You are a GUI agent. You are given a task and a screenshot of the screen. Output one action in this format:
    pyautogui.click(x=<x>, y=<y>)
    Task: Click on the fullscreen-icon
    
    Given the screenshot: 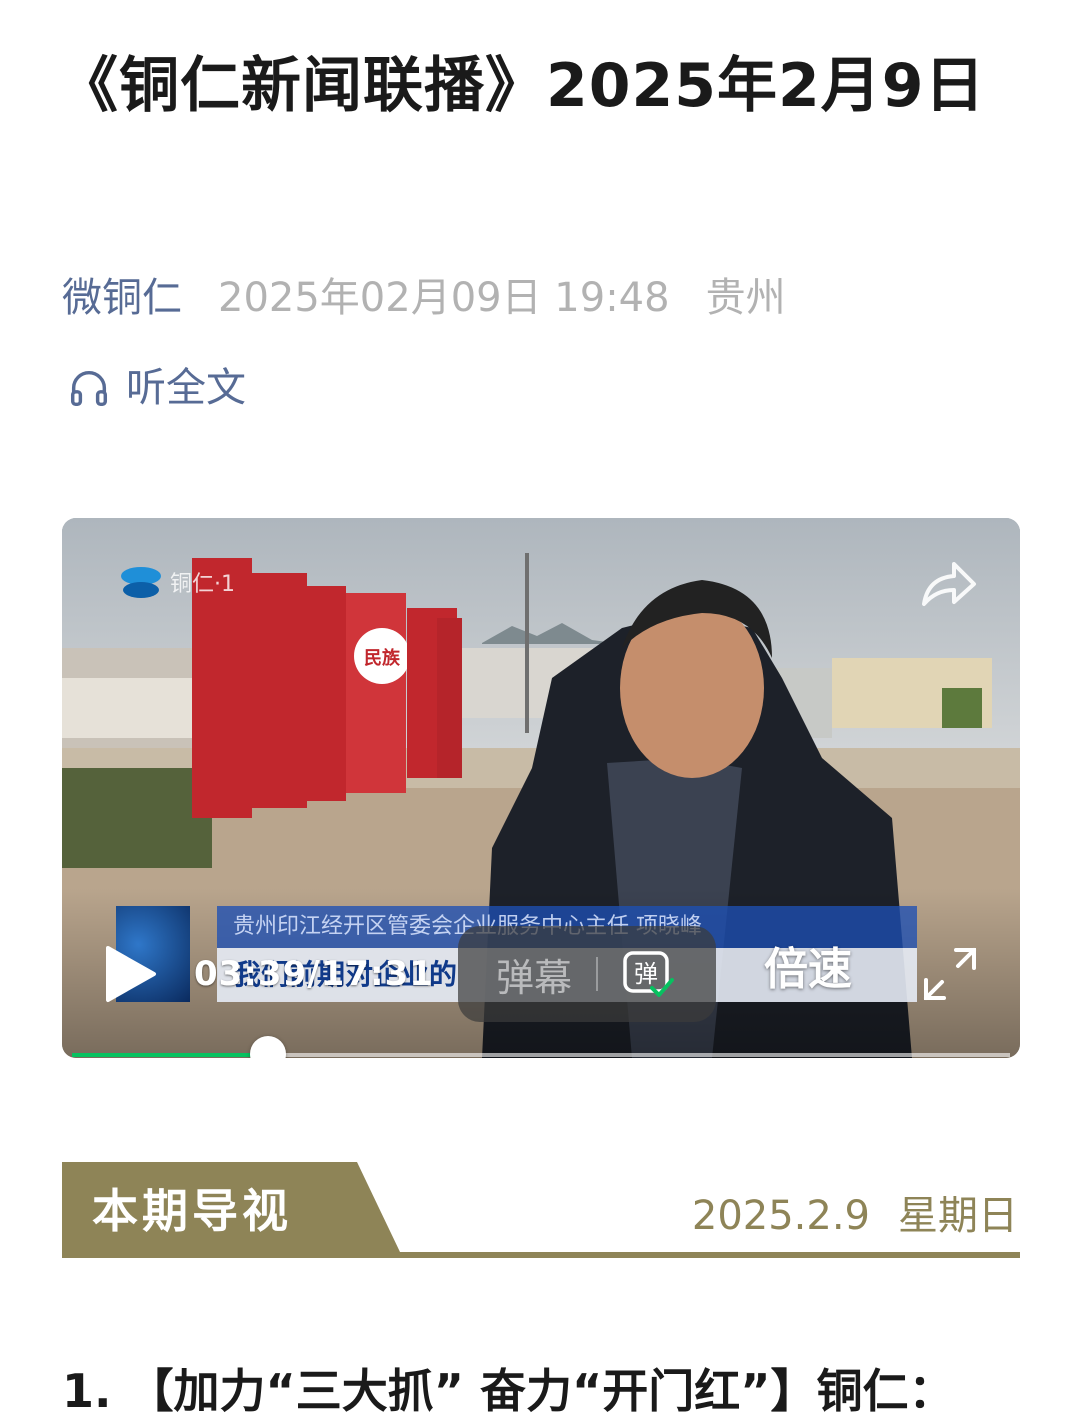 What is the action you would take?
    pyautogui.click(x=950, y=974)
    